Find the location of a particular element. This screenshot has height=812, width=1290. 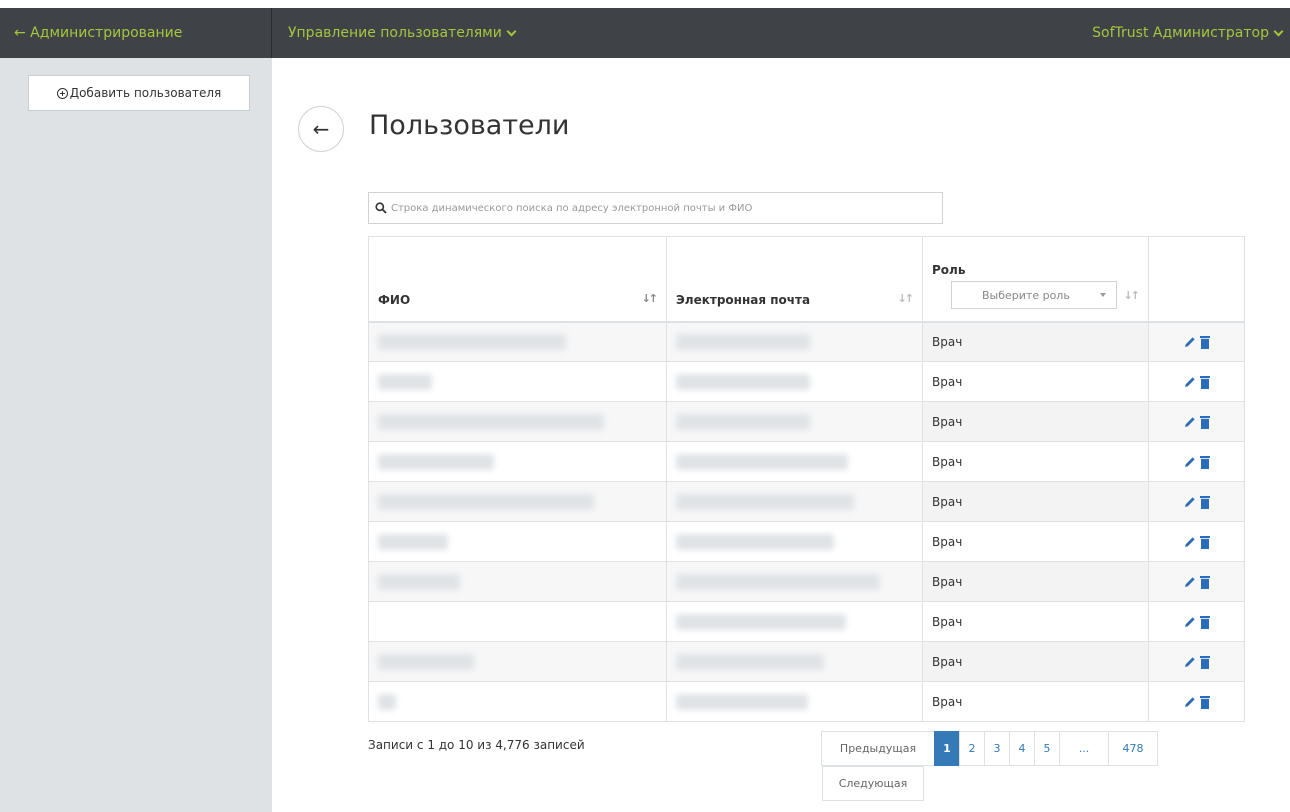

user-menu-label: SofTrust Администратор is located at coordinates (1180, 33).